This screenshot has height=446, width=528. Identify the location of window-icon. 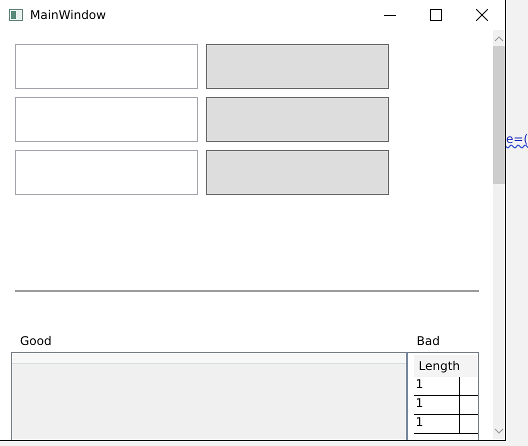
(16, 15).